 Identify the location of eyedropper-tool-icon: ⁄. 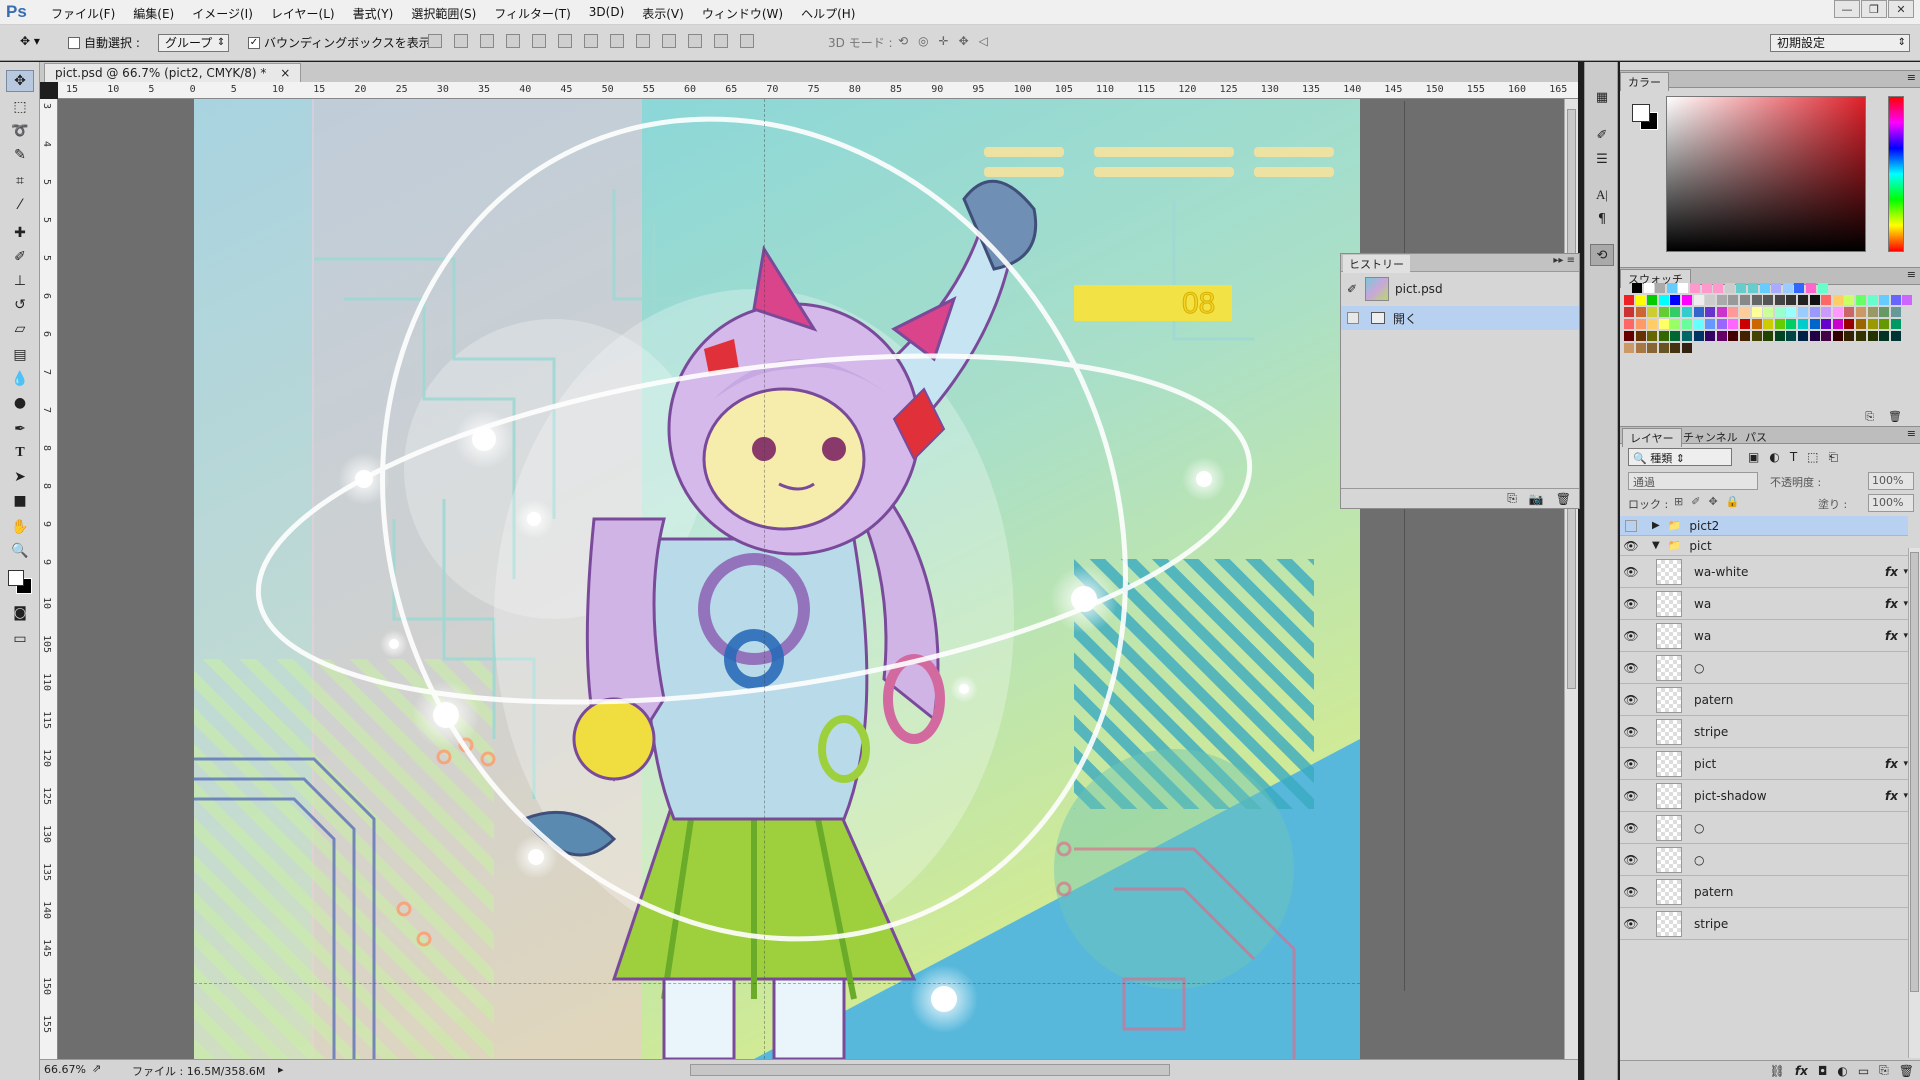
(20, 205).